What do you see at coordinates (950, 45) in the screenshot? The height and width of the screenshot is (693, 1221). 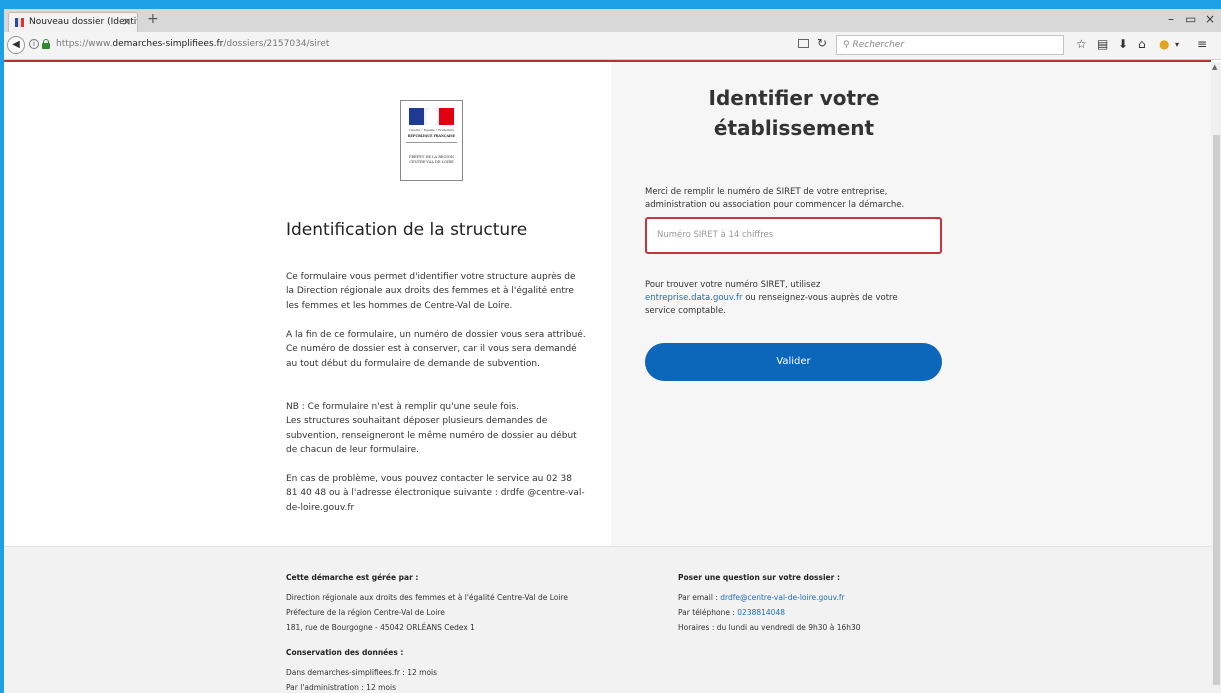 I see `search-input: ⚲ Rechercher` at bounding box center [950, 45].